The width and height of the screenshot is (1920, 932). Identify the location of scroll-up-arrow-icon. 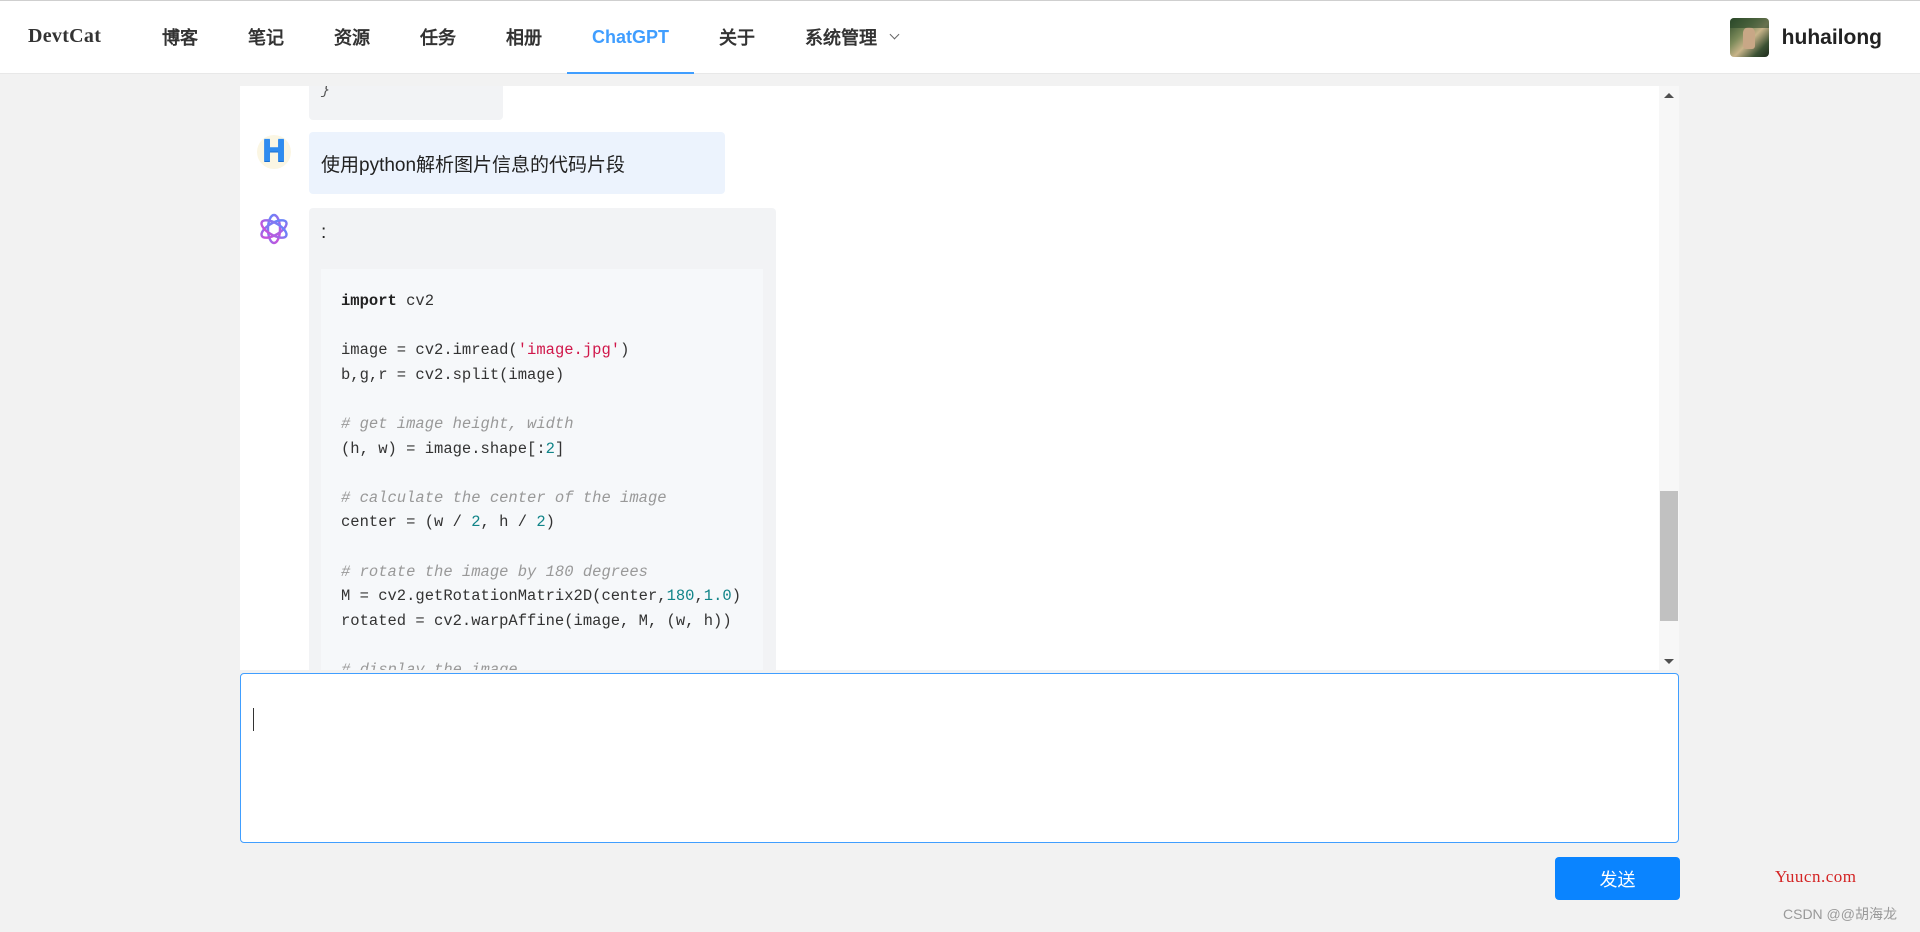
(1669, 95).